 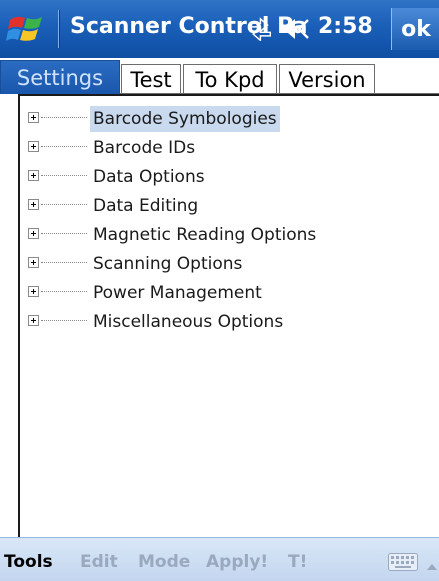 I want to click on tab-test: Test, so click(x=151, y=79).